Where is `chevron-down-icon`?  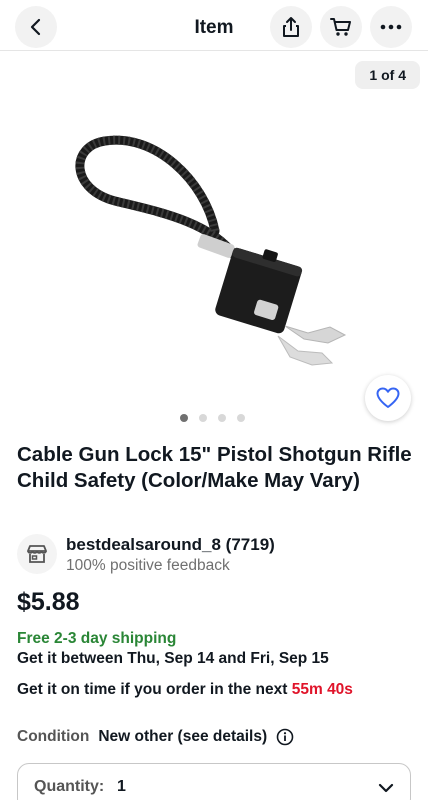 chevron-down-icon is located at coordinates (386, 788).